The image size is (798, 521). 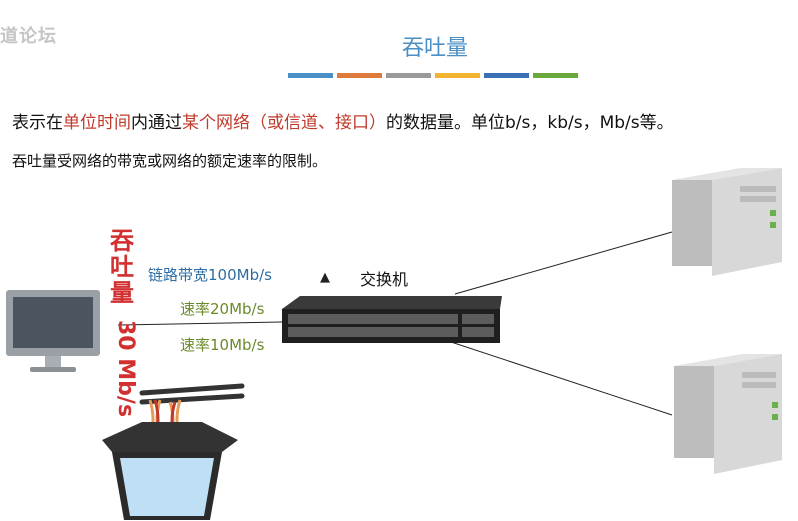 What do you see at coordinates (325, 277) in the screenshot?
I see `mouse-cursor-icon: ▲` at bounding box center [325, 277].